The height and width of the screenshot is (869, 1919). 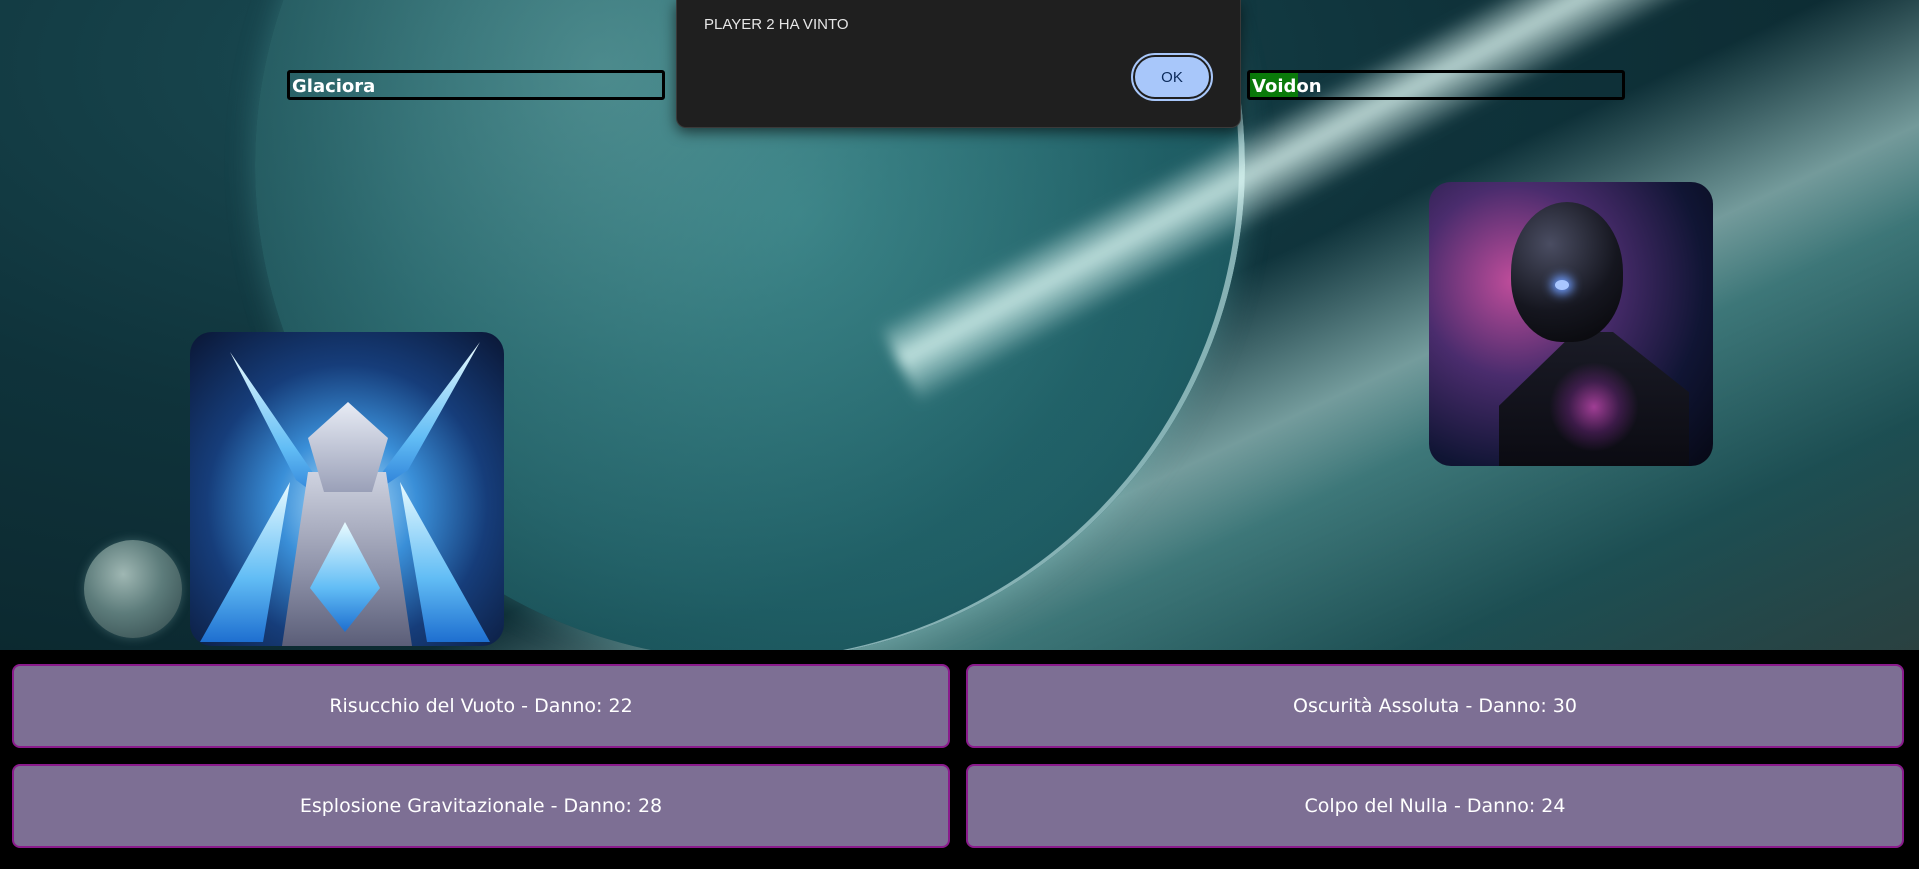 What do you see at coordinates (776, 24) in the screenshot?
I see `alert-message: PLAYER 2 HA VINTO` at bounding box center [776, 24].